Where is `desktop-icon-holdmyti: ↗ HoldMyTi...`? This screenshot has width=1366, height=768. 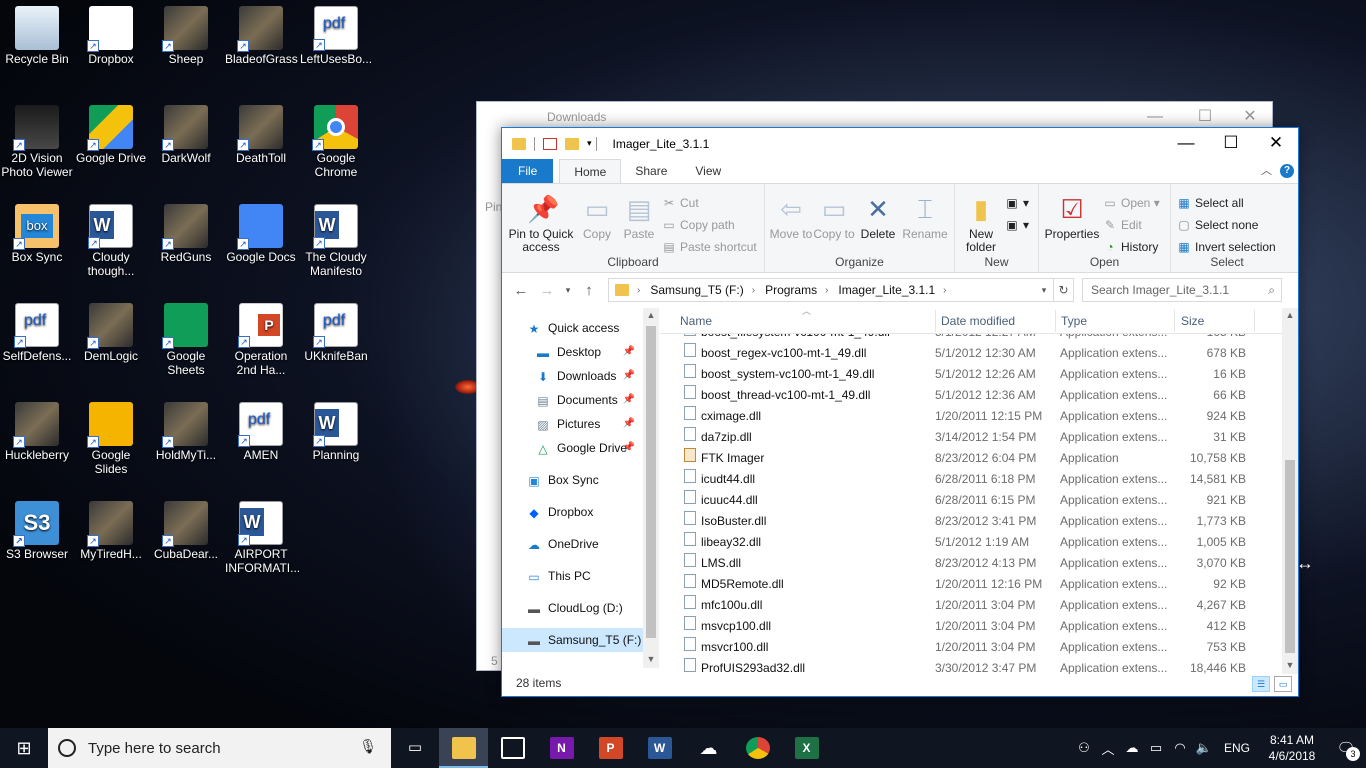
desktop-icon-holdmyti: ↗ HoldMyTi... is located at coordinates (186, 444).